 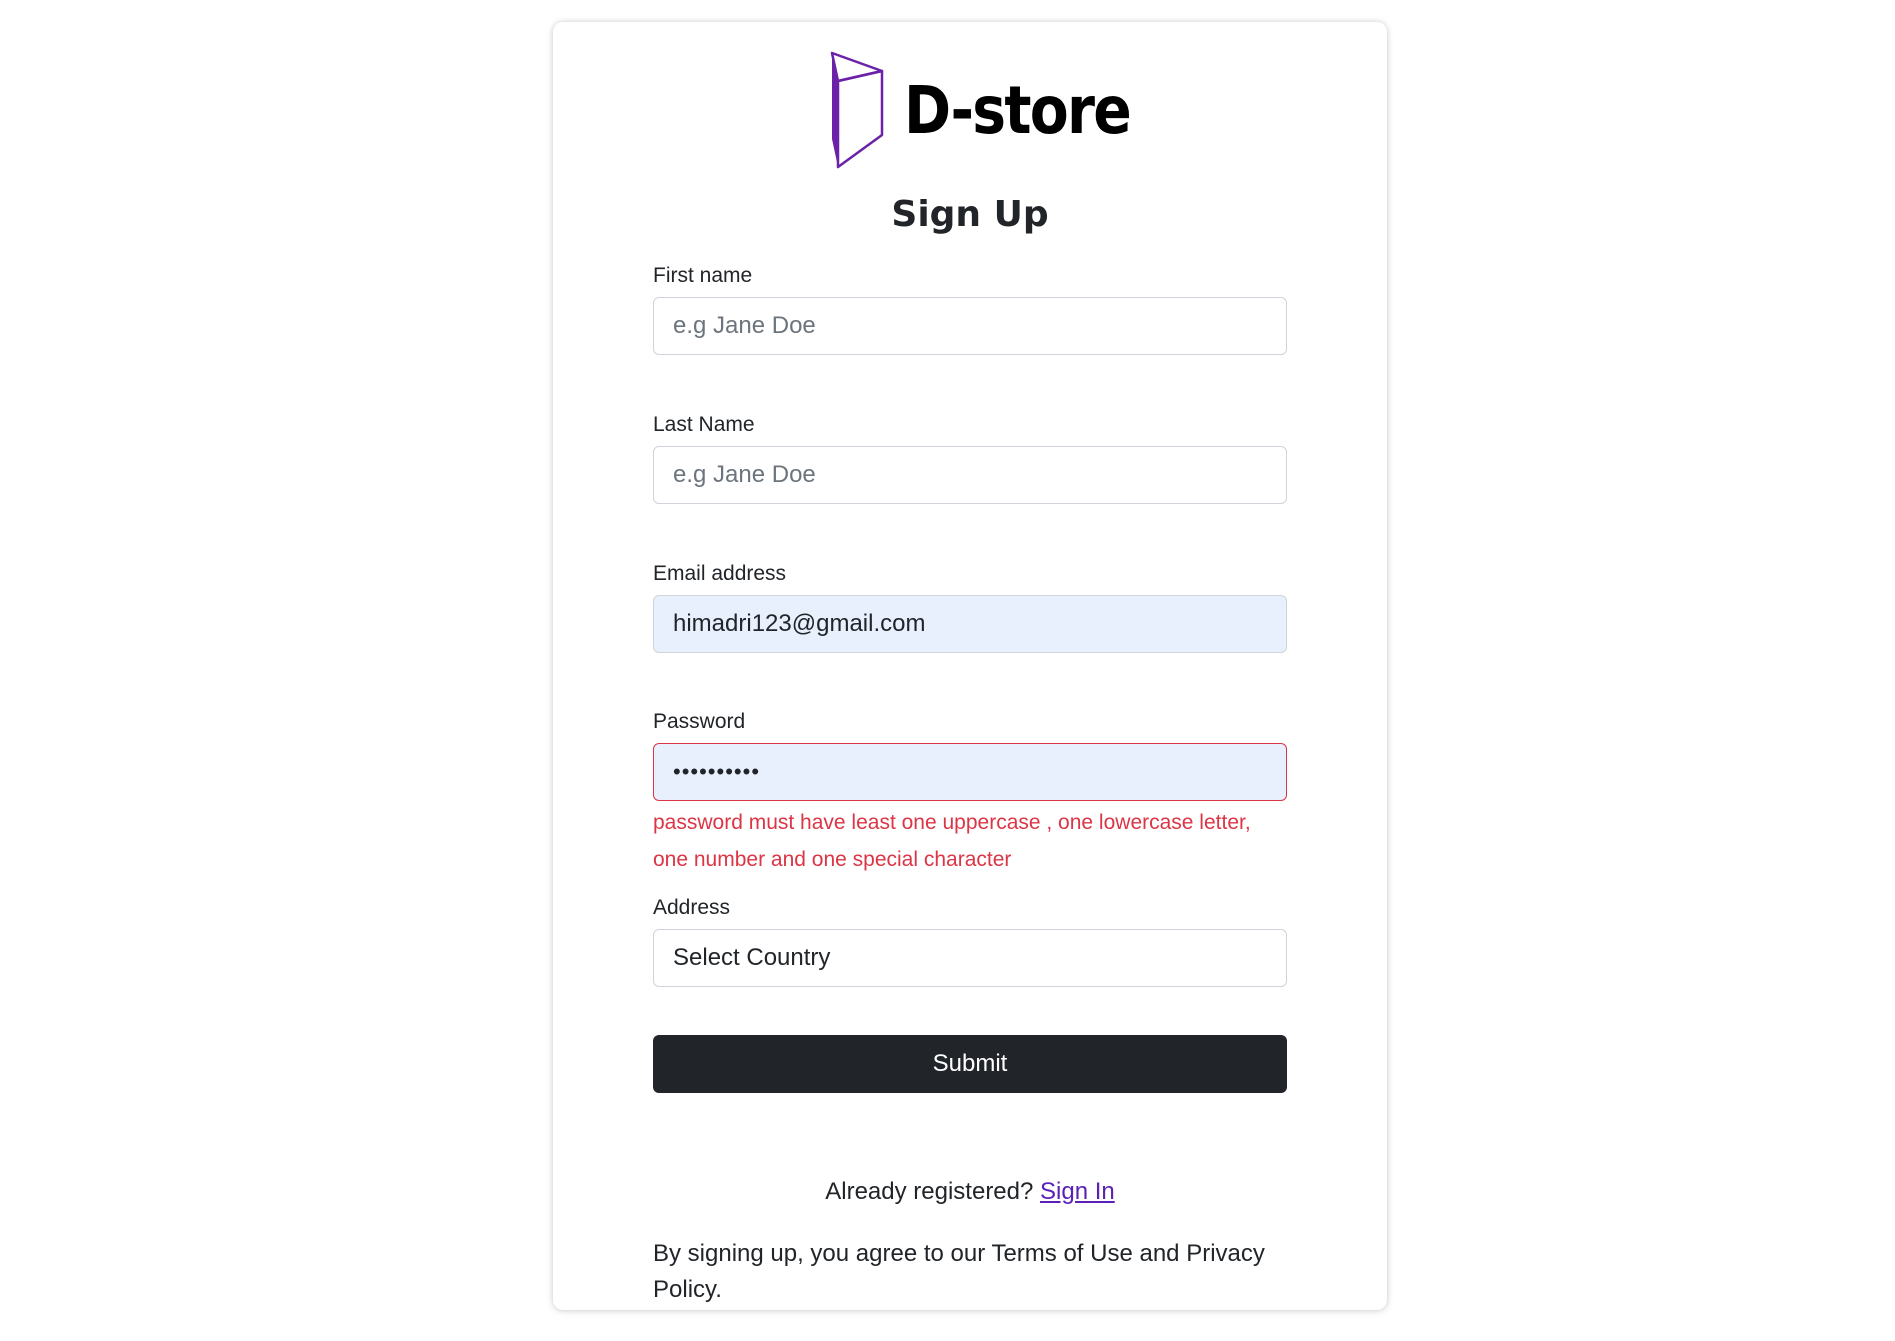 What do you see at coordinates (703, 275) in the screenshot?
I see `first-name-label: First name` at bounding box center [703, 275].